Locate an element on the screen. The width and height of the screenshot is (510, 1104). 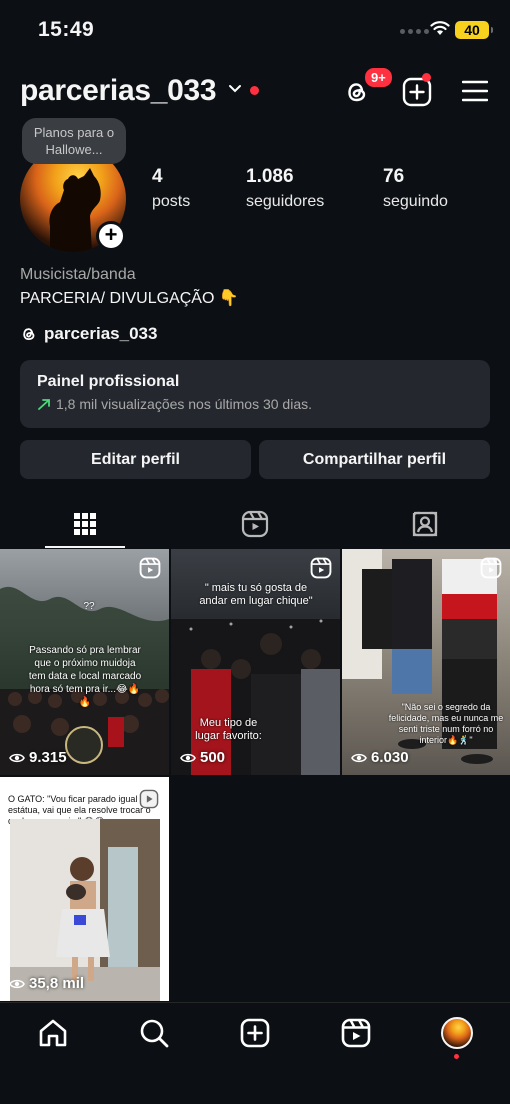
signal-dots-icon is located at coordinates (414, 31).